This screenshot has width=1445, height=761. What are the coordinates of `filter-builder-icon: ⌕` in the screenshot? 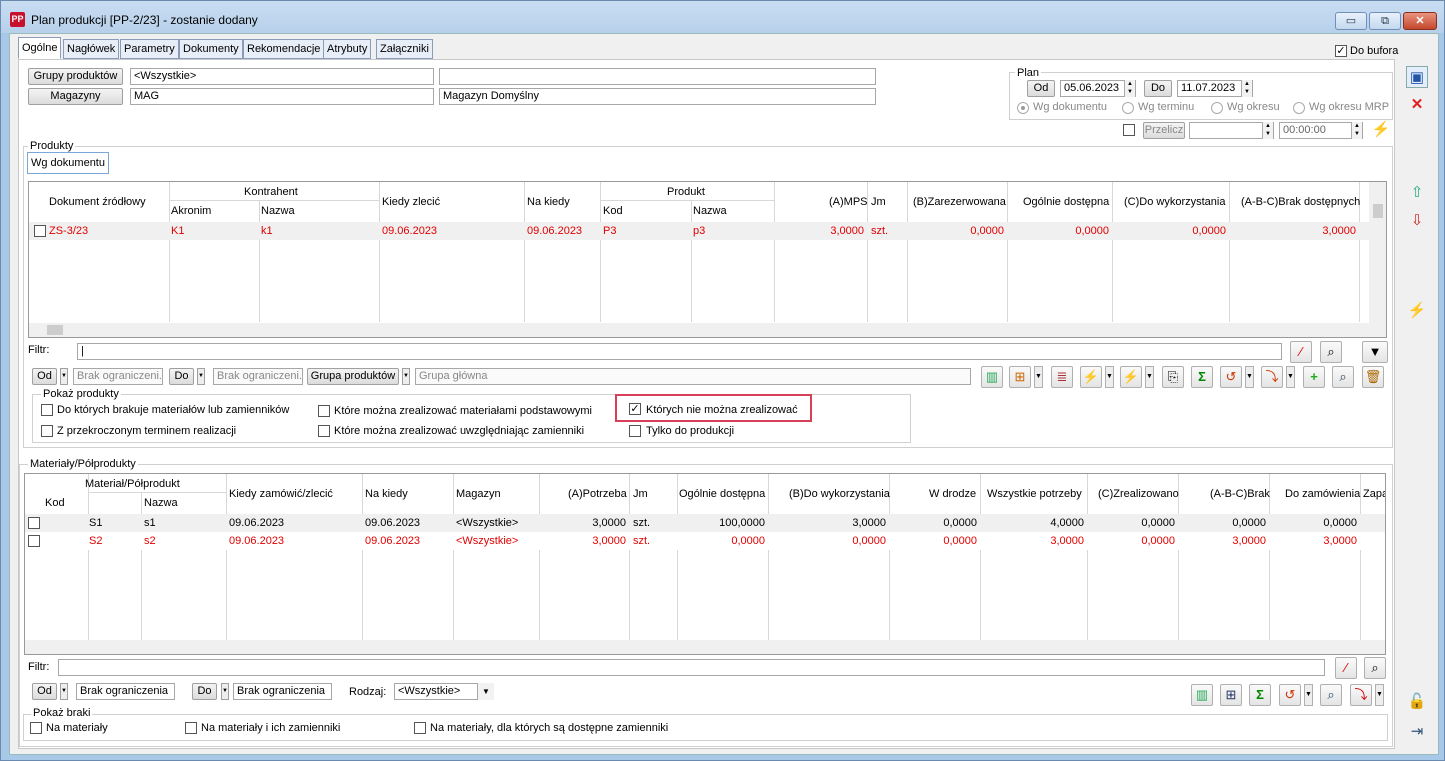 It's located at (1331, 352).